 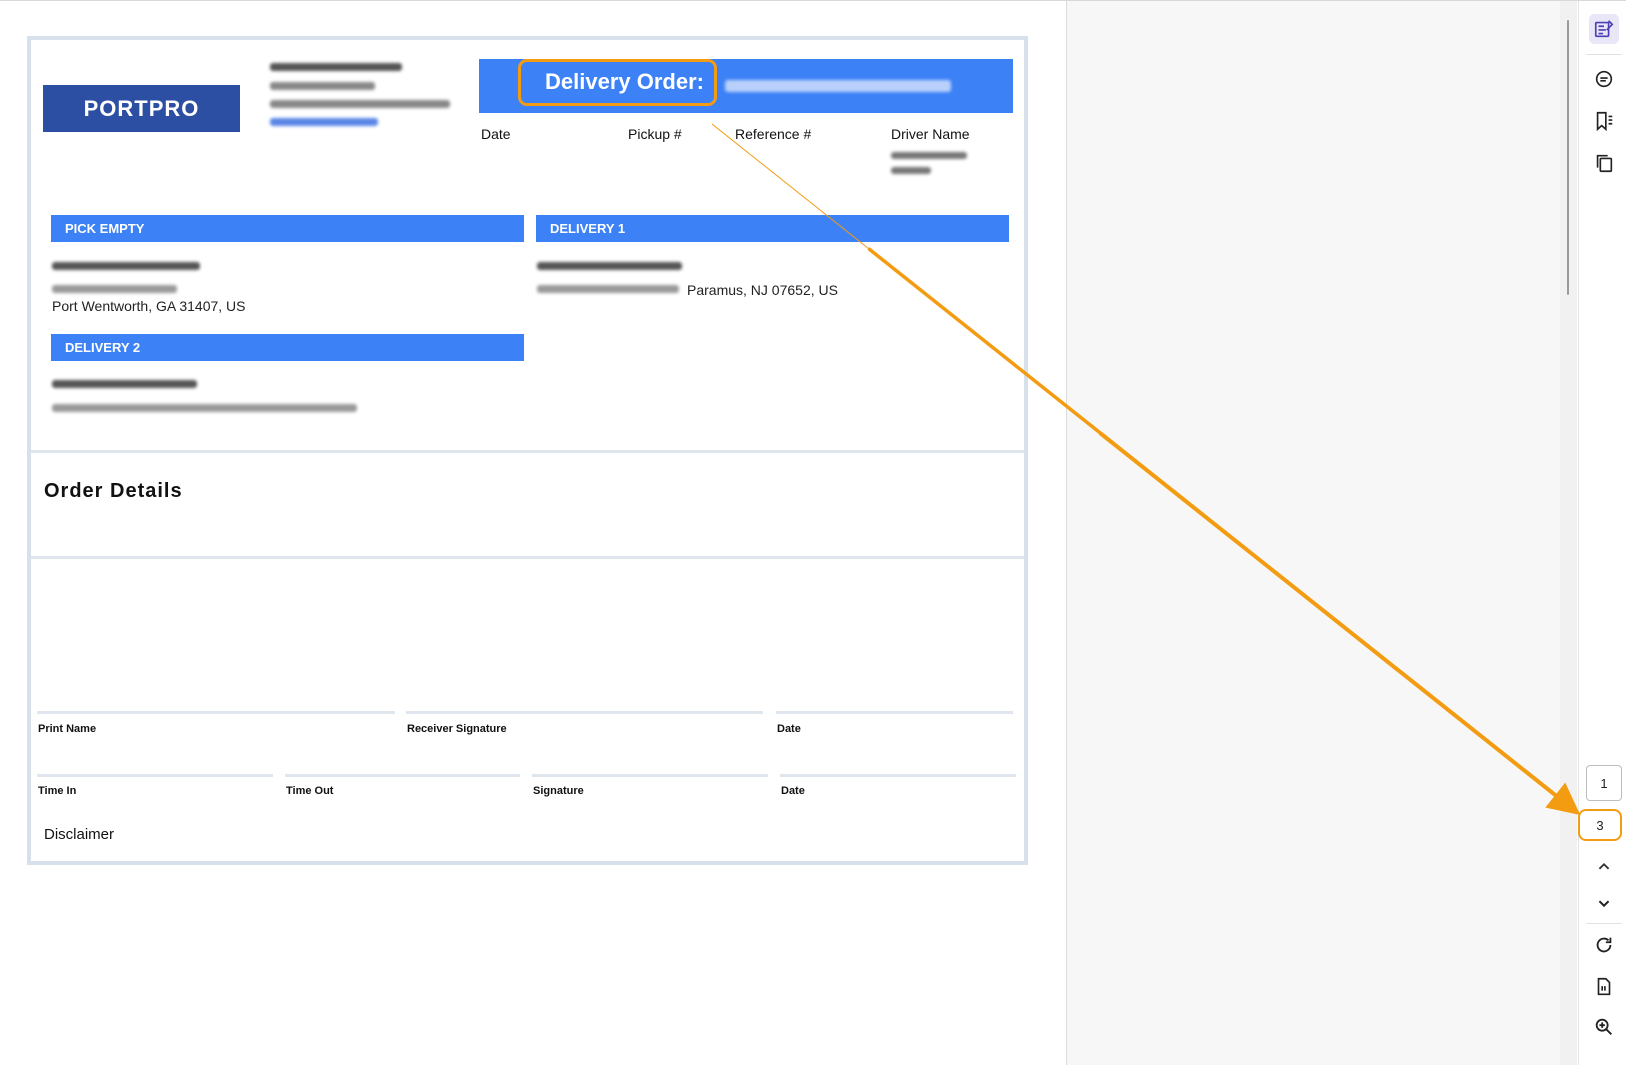 What do you see at coordinates (1568, 157) in the screenshot?
I see `scrollbar-thumb` at bounding box center [1568, 157].